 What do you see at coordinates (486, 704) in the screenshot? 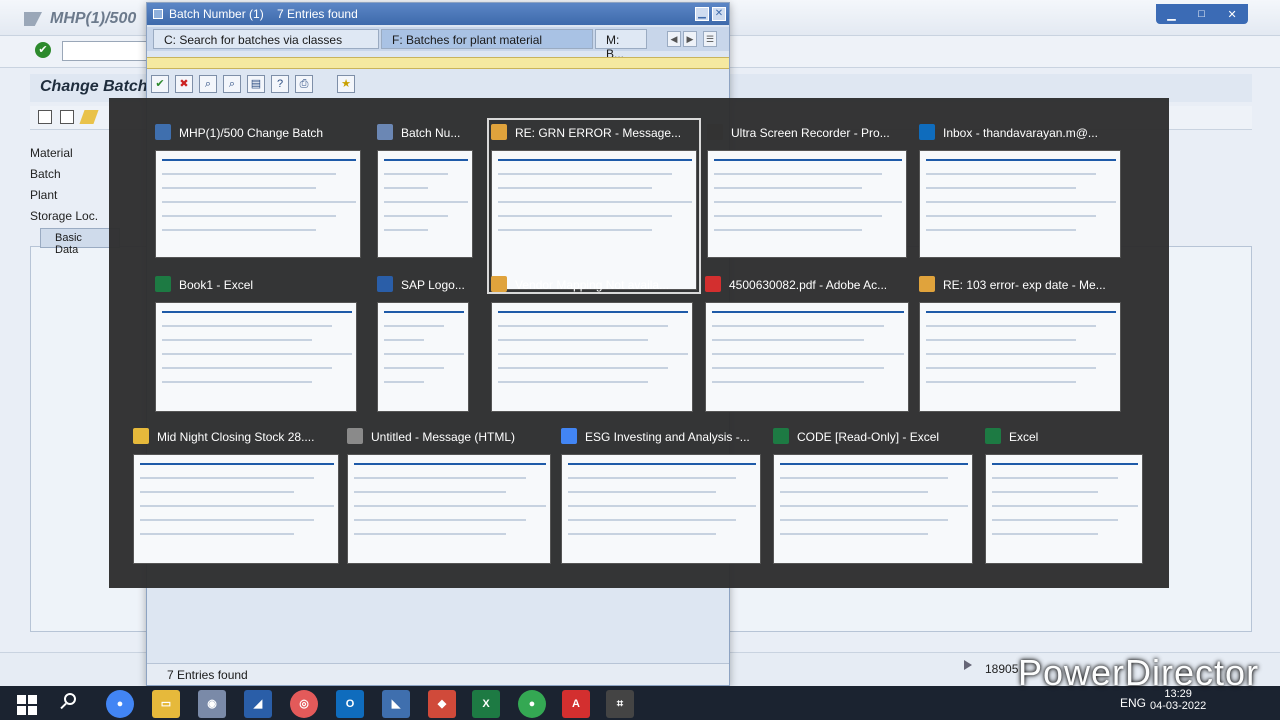
I see `taskbar-excel-icon: X` at bounding box center [486, 704].